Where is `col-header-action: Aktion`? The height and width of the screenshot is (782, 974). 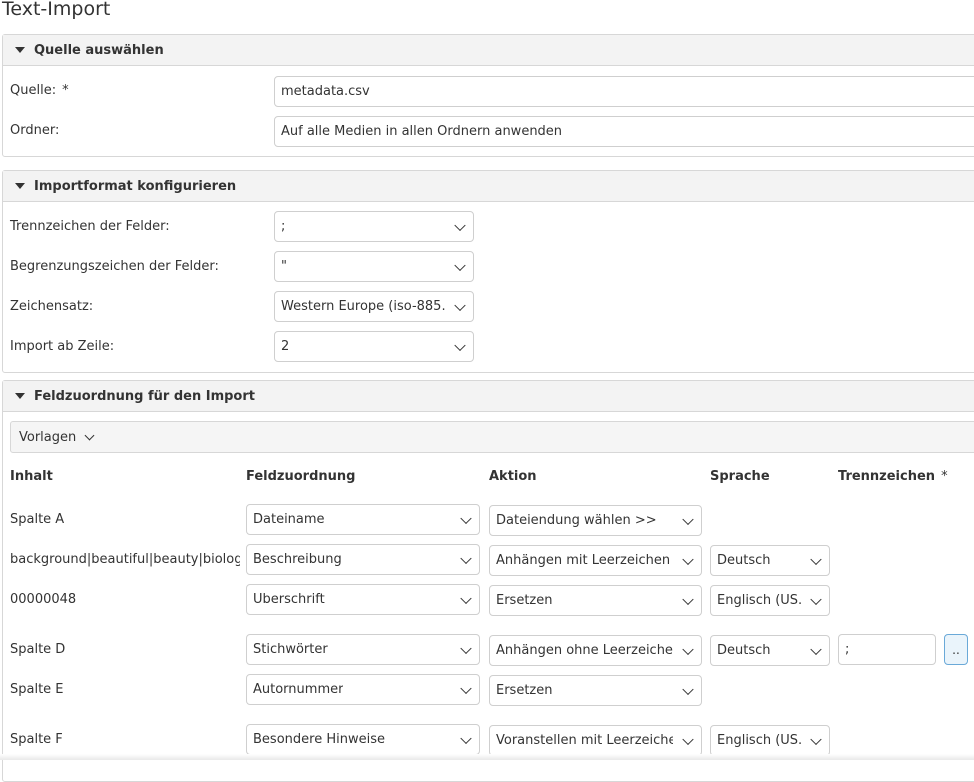
col-header-action: Aktion is located at coordinates (513, 476).